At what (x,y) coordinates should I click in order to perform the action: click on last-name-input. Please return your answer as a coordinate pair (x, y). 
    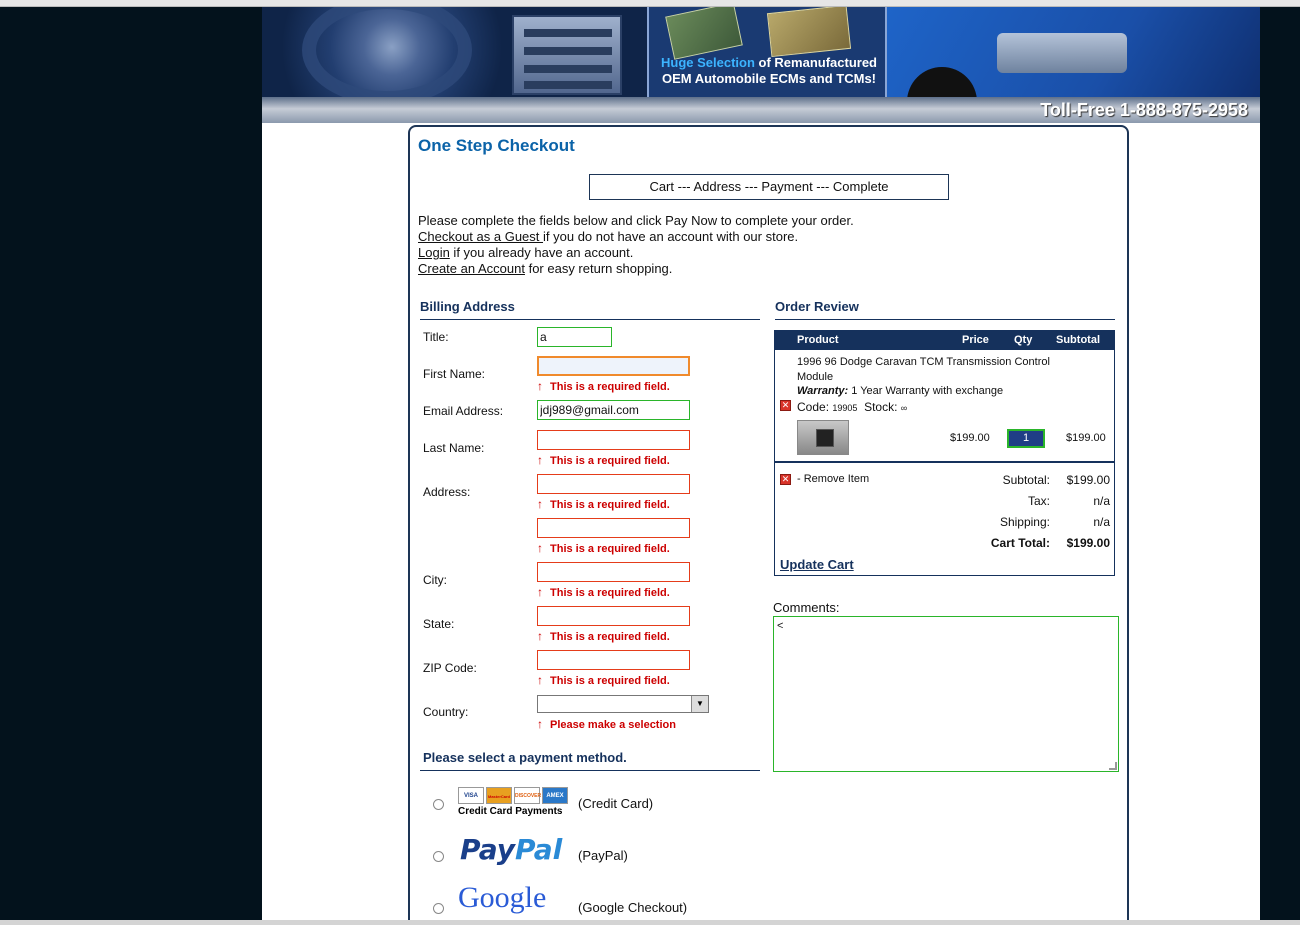
    Looking at the image, I should click on (613, 440).